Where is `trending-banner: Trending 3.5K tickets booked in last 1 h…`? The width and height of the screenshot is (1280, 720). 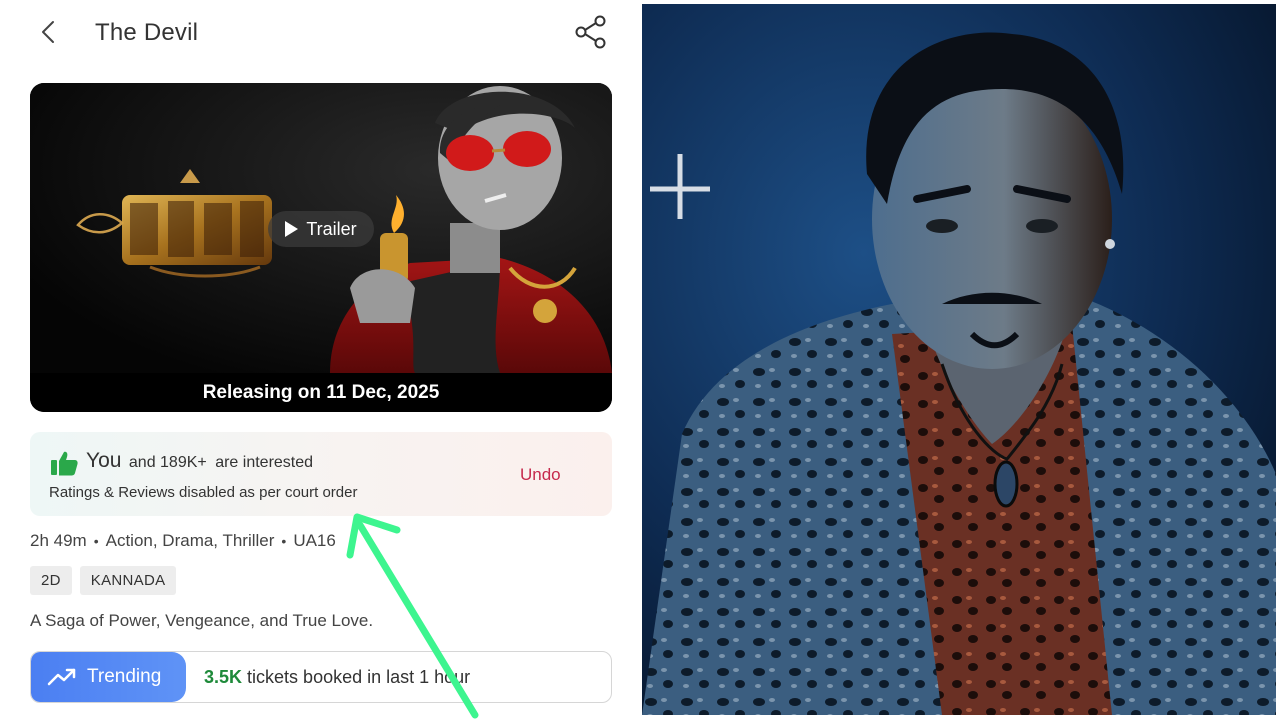
trending-banner: Trending 3.5K tickets booked in last 1 h… is located at coordinates (321, 677).